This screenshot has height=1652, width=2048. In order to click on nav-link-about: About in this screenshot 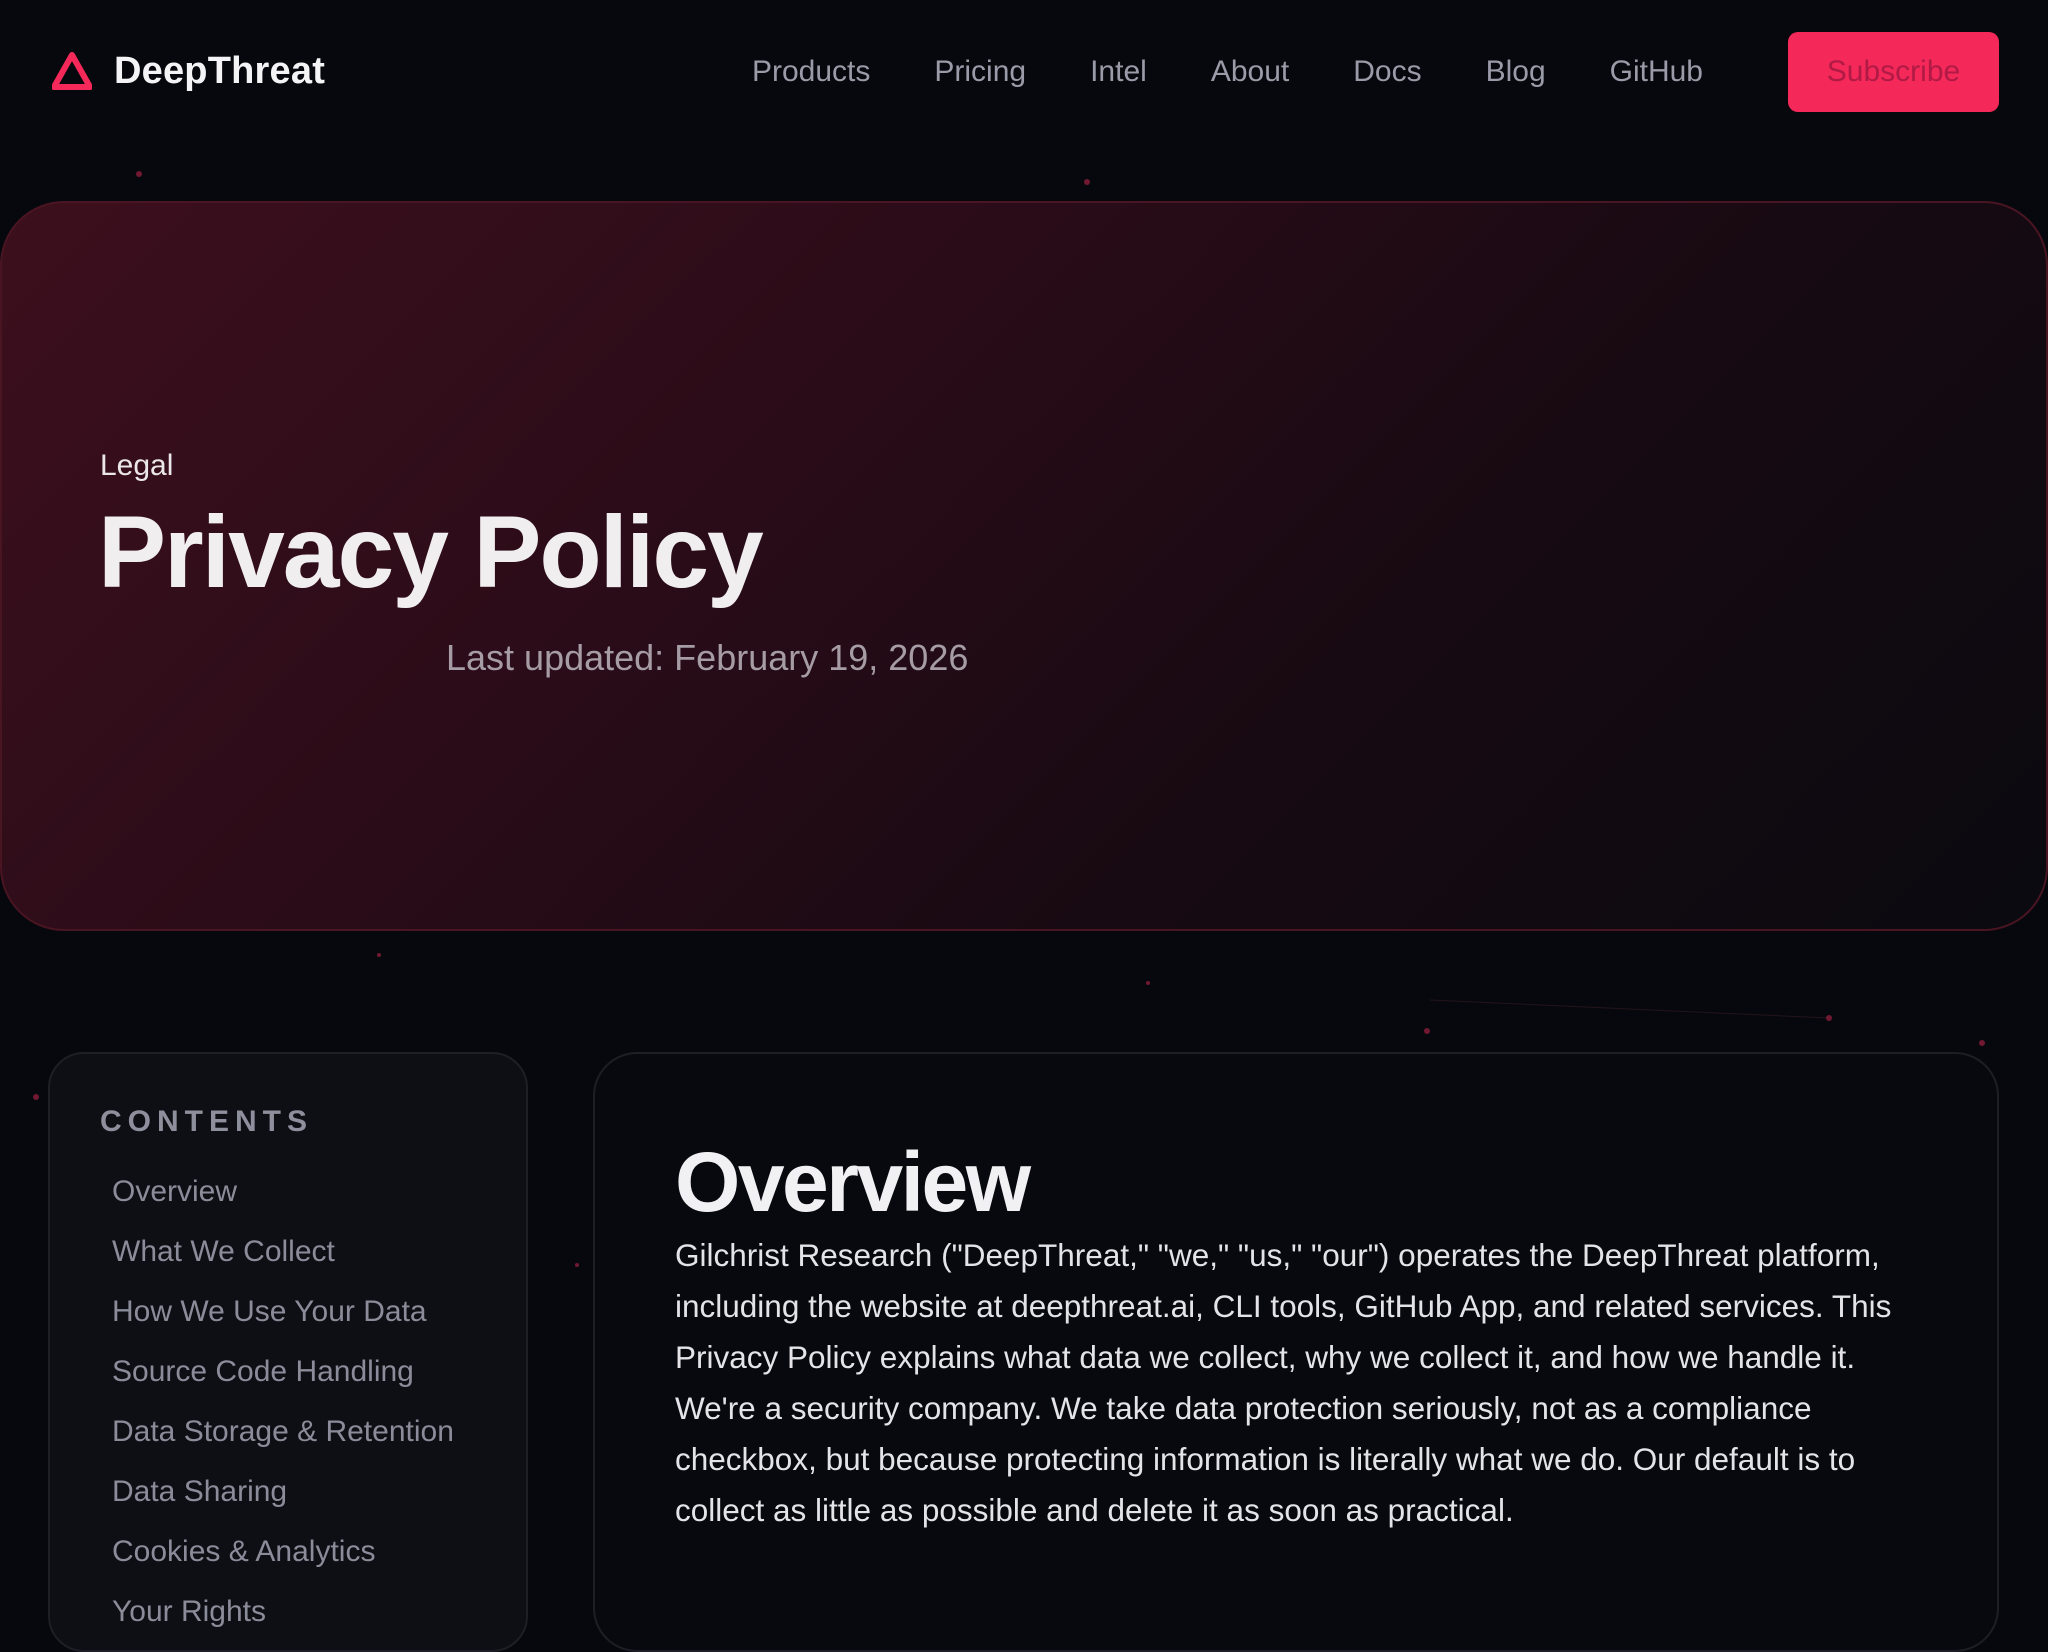, I will do `click(1250, 72)`.